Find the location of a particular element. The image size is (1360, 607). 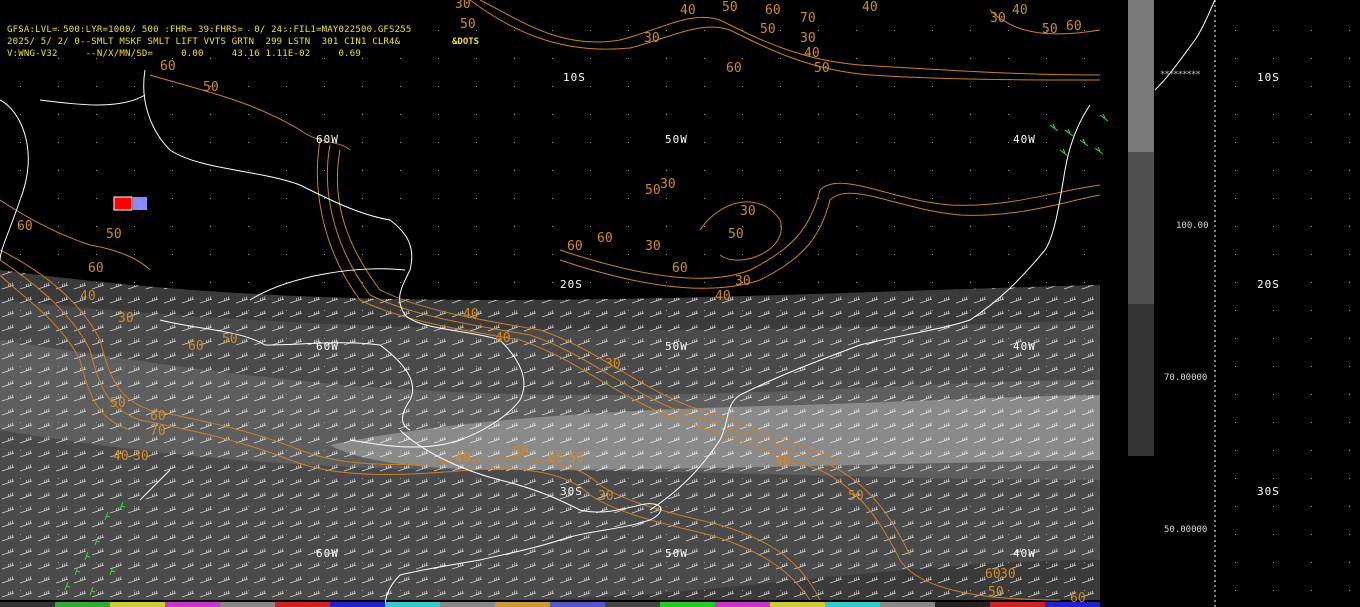

lon-label: 60W is located at coordinates (327, 346).